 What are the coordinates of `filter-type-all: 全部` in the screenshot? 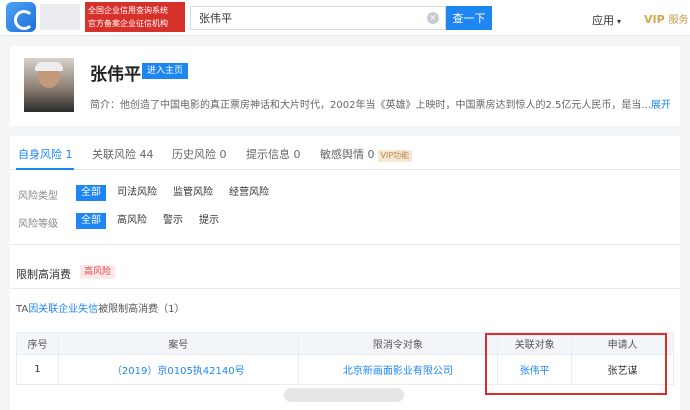 It's located at (91, 193).